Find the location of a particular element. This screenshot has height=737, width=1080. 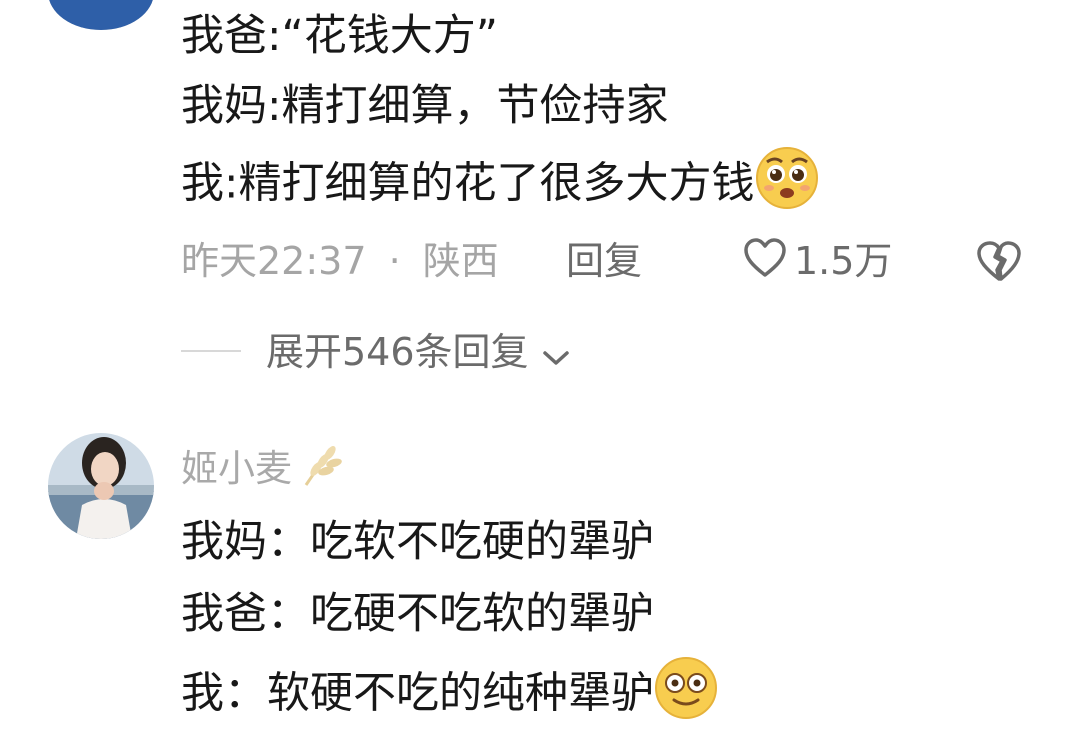

heart-icon is located at coordinates (765, 264).